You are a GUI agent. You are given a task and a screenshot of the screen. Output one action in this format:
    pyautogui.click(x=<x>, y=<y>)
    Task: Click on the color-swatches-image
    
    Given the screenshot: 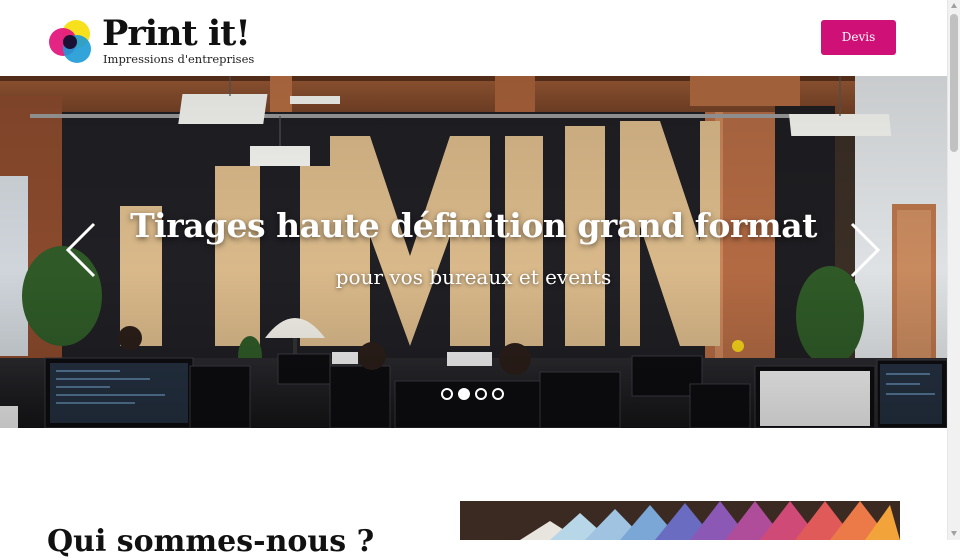 What is the action you would take?
    pyautogui.click(x=680, y=520)
    